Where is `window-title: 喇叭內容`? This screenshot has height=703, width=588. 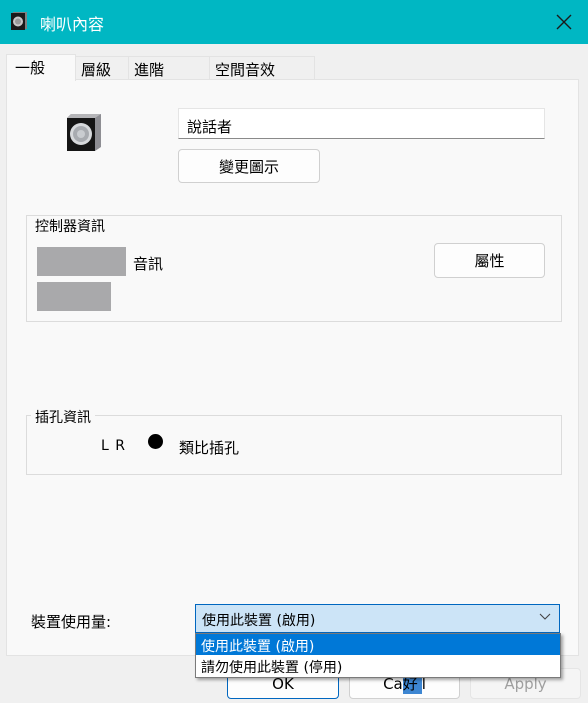 window-title: 喇叭內容 is located at coordinates (72, 24).